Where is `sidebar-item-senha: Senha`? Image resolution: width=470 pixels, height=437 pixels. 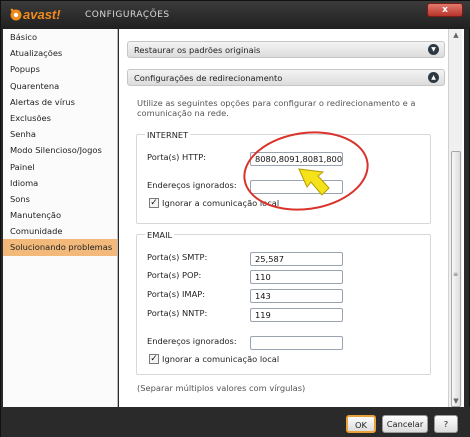 sidebar-item-senha: Senha is located at coordinates (60, 134).